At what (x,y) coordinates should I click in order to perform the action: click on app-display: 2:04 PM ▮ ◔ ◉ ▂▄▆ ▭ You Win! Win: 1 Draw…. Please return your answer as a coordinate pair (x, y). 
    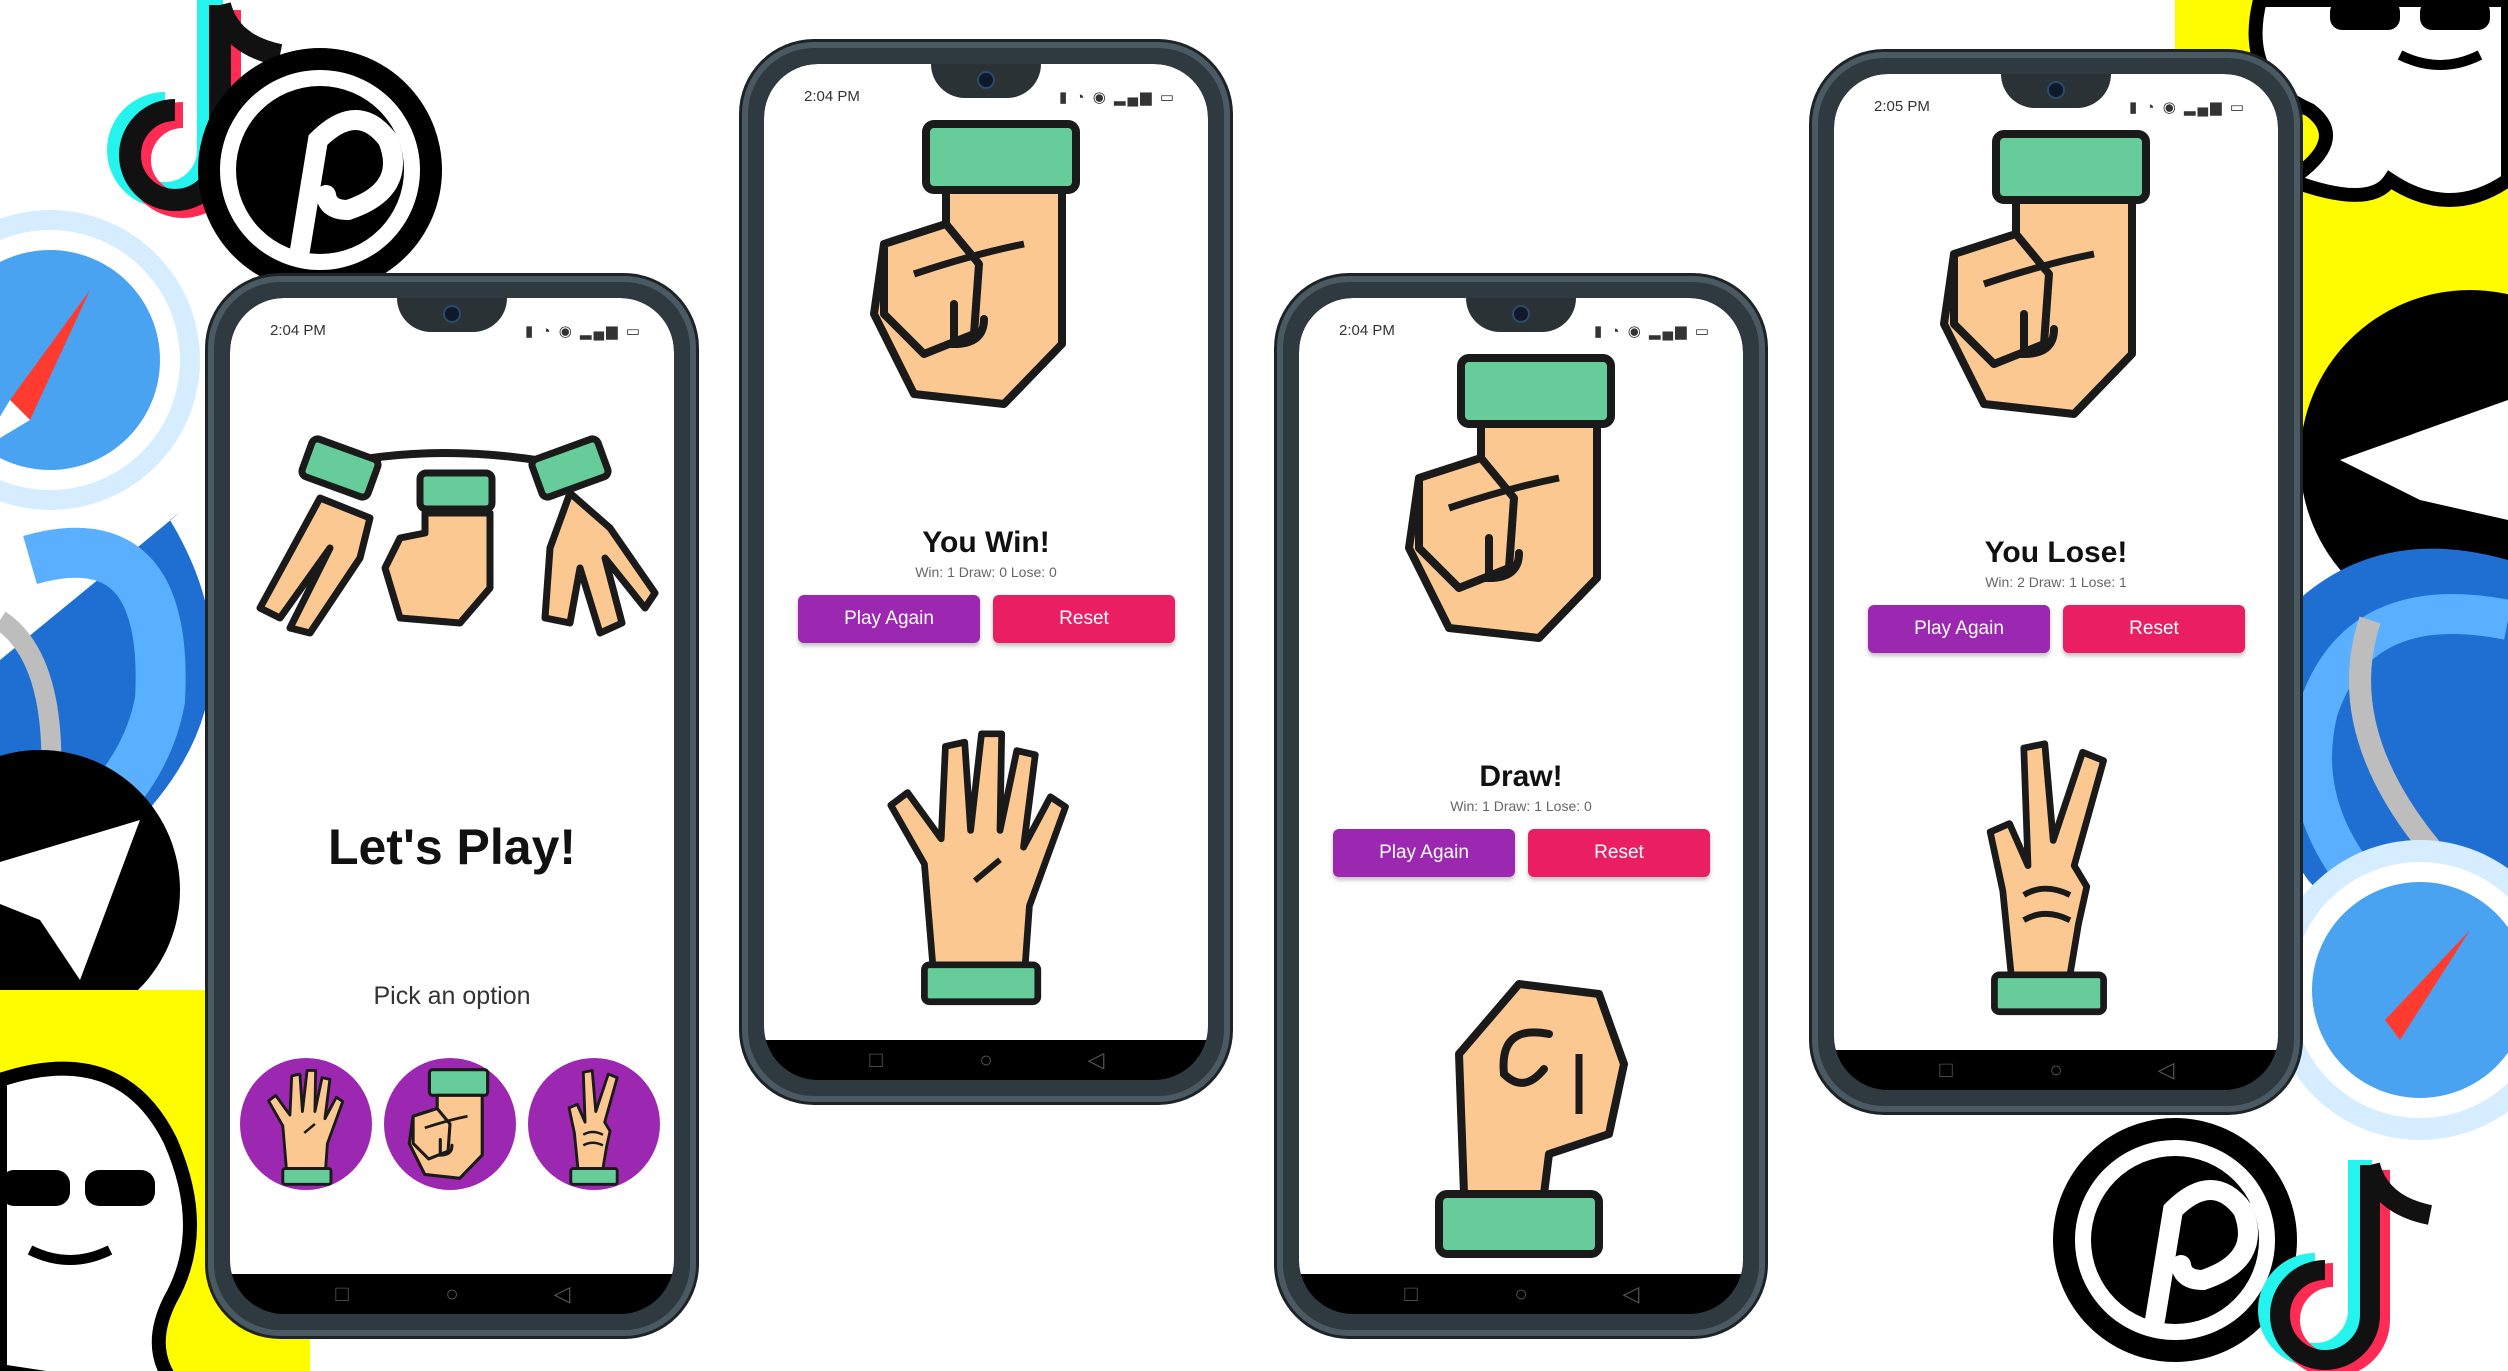
    Looking at the image, I should click on (986, 552).